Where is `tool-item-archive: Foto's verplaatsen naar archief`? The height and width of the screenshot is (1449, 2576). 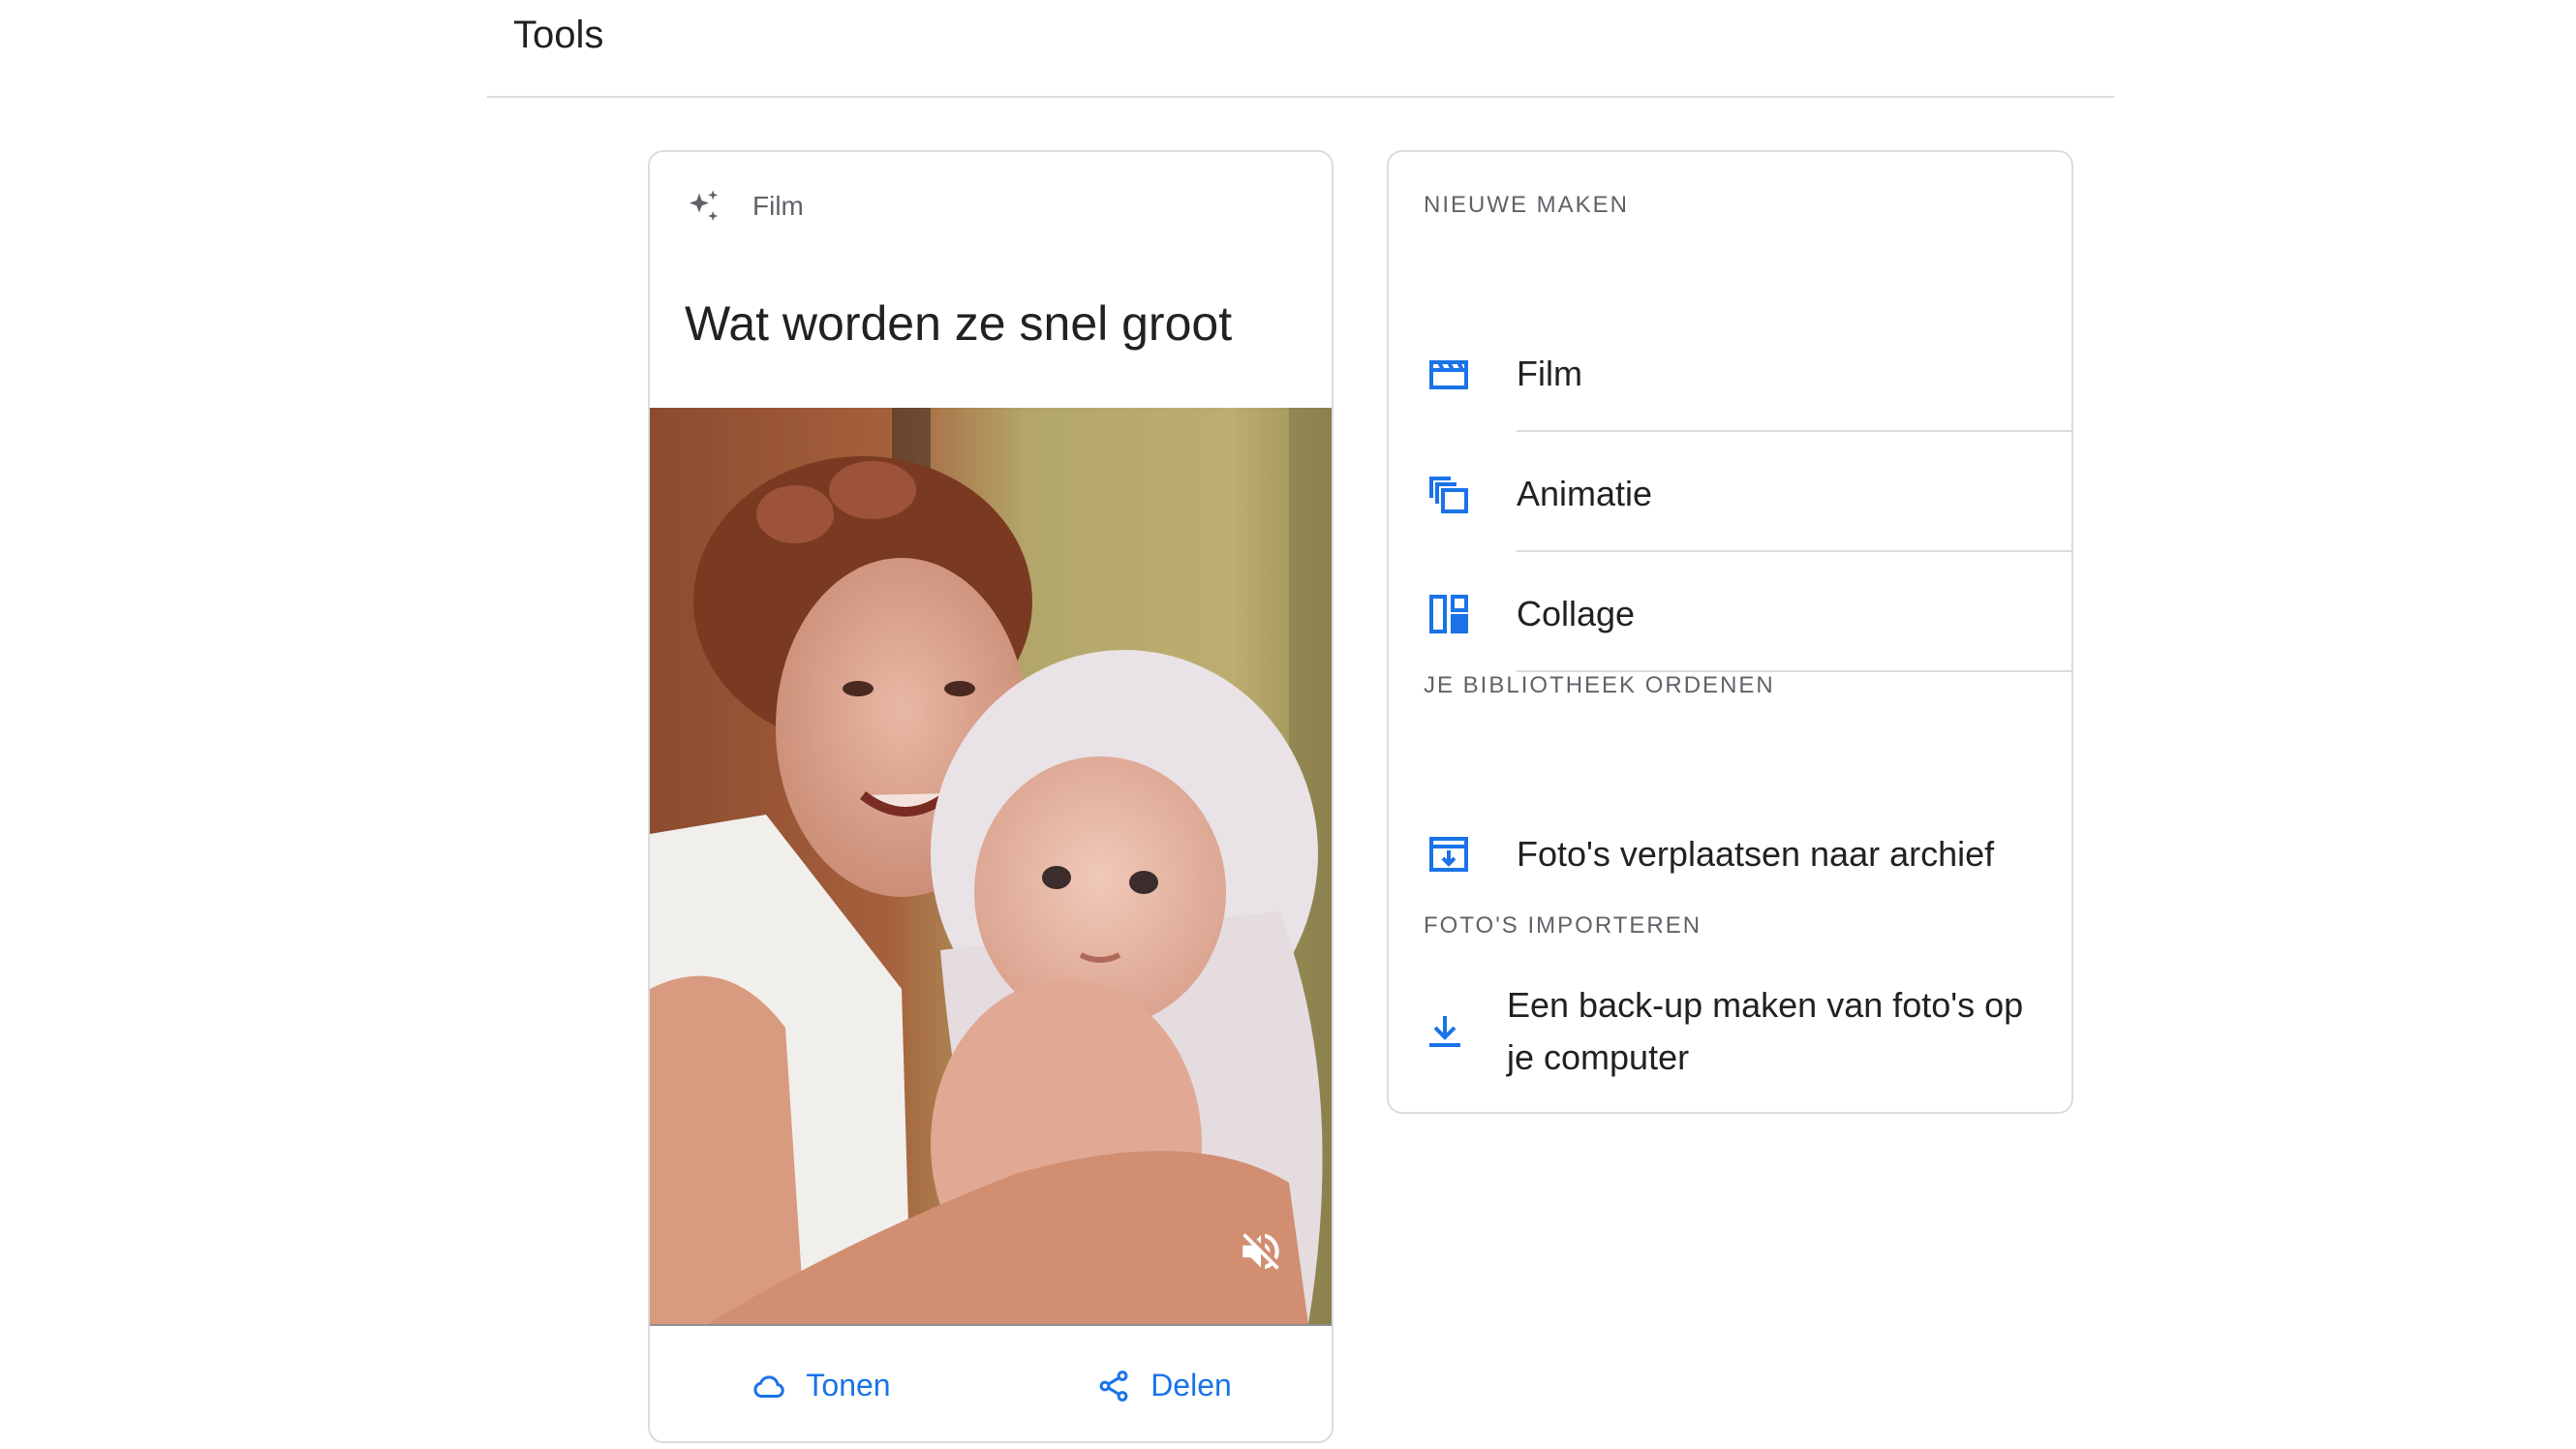 tool-item-archive: Foto's verplaatsen naar archief is located at coordinates (1730, 854).